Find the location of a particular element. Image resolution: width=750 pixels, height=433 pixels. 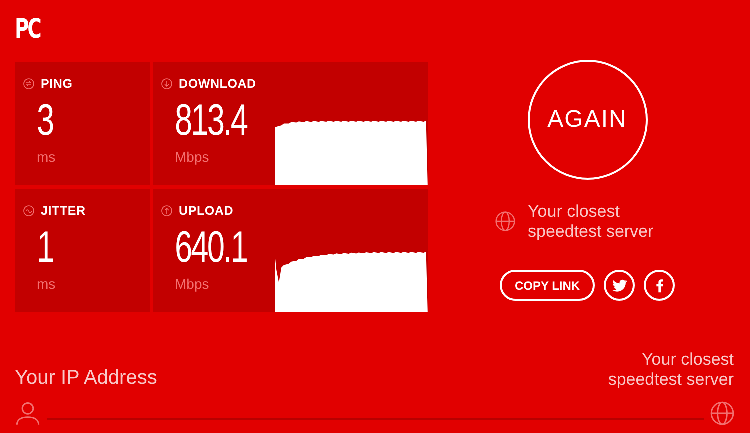

copy-link-button: COPY LINK is located at coordinates (548, 285).